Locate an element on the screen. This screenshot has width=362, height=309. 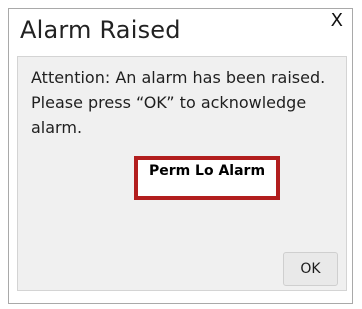
alarm-name-box: Perm Lo Alarm is located at coordinates (207, 178).